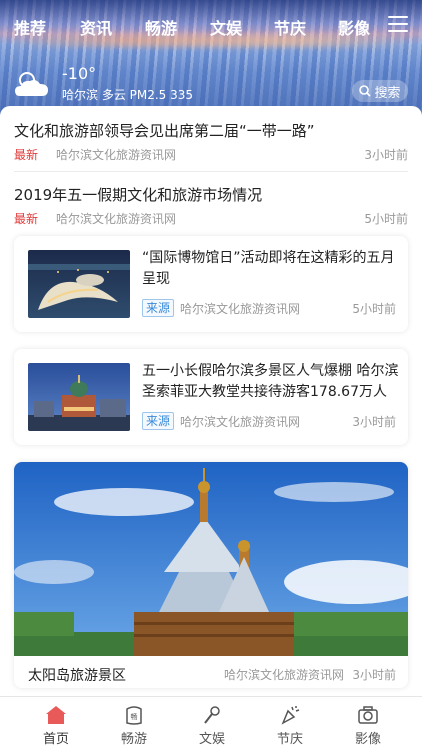 This screenshot has width=422, height=750. I want to click on hamburger-icon, so click(398, 24).